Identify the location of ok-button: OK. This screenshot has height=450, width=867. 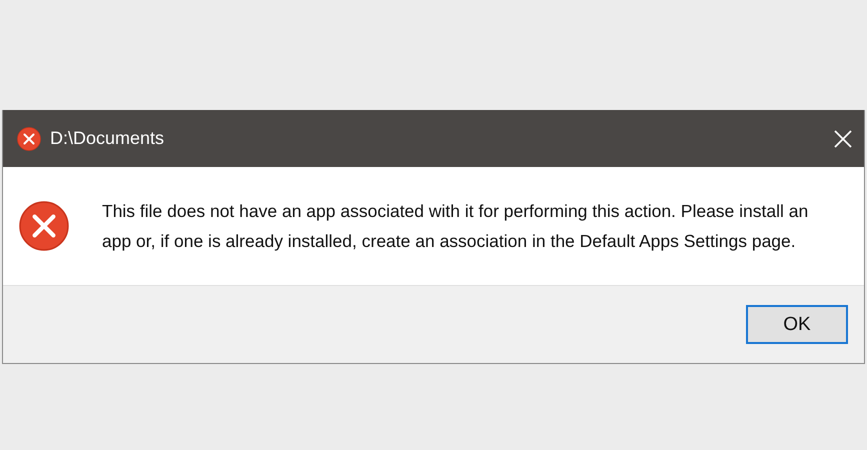
(797, 324).